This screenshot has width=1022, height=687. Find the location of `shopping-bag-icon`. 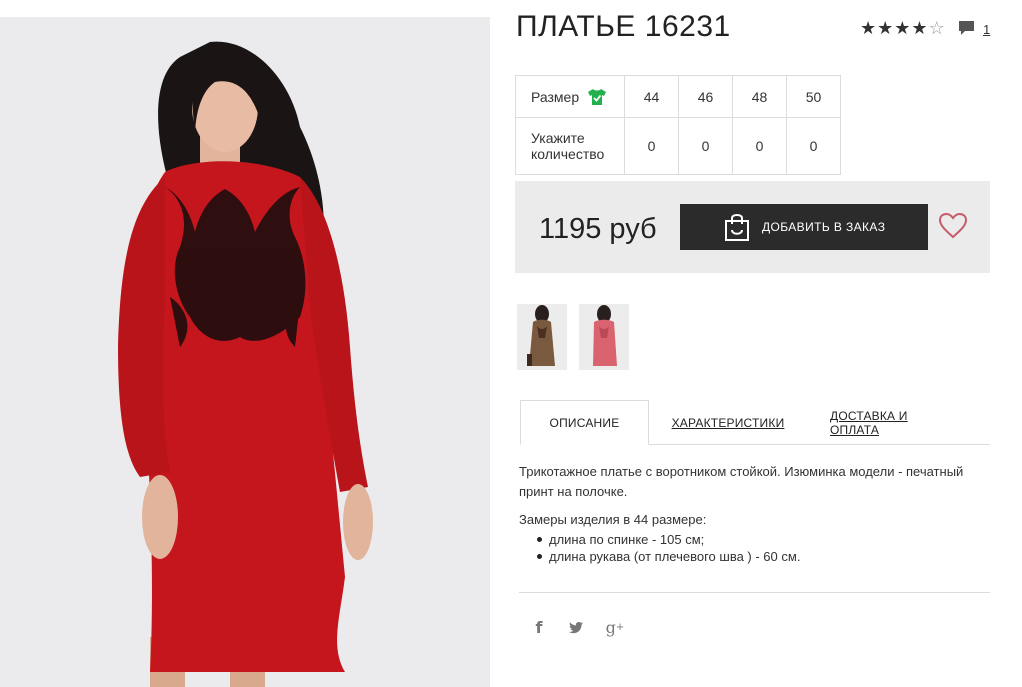

shopping-bag-icon is located at coordinates (737, 227).